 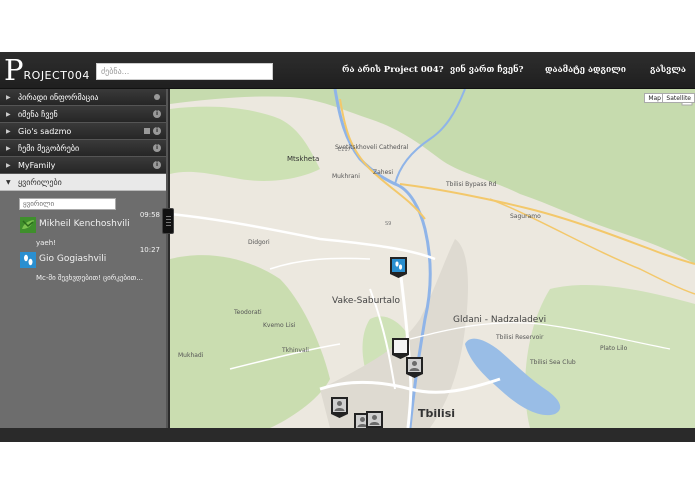 I want to click on nav-about-project: რა არის Project 004?, so click(x=393, y=70).